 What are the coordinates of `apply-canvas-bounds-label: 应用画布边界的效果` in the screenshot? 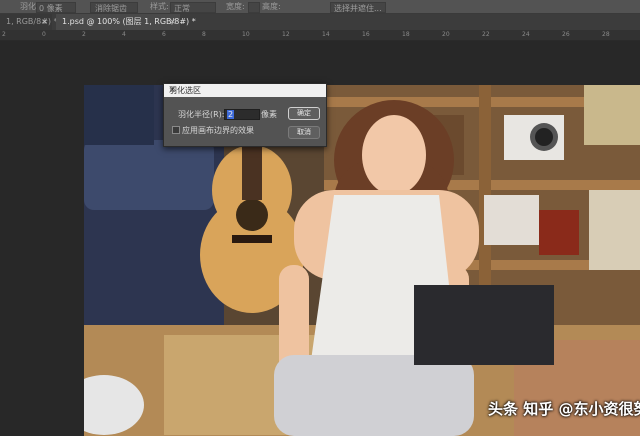 It's located at (218, 130).